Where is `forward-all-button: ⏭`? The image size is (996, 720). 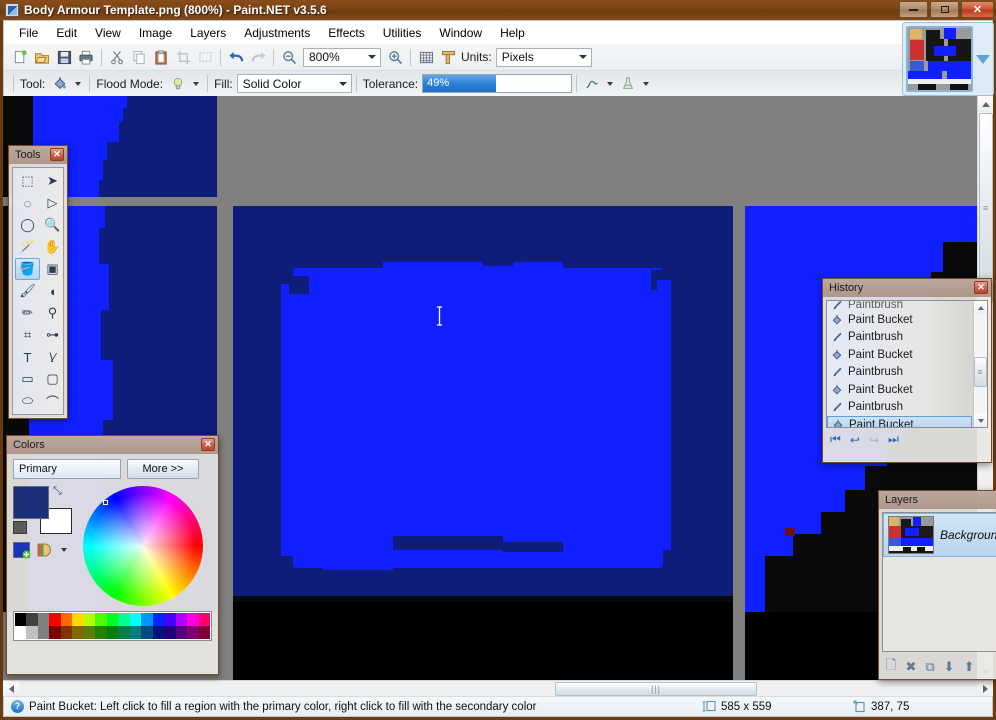 forward-all-button: ⏭ is located at coordinates (893, 439).